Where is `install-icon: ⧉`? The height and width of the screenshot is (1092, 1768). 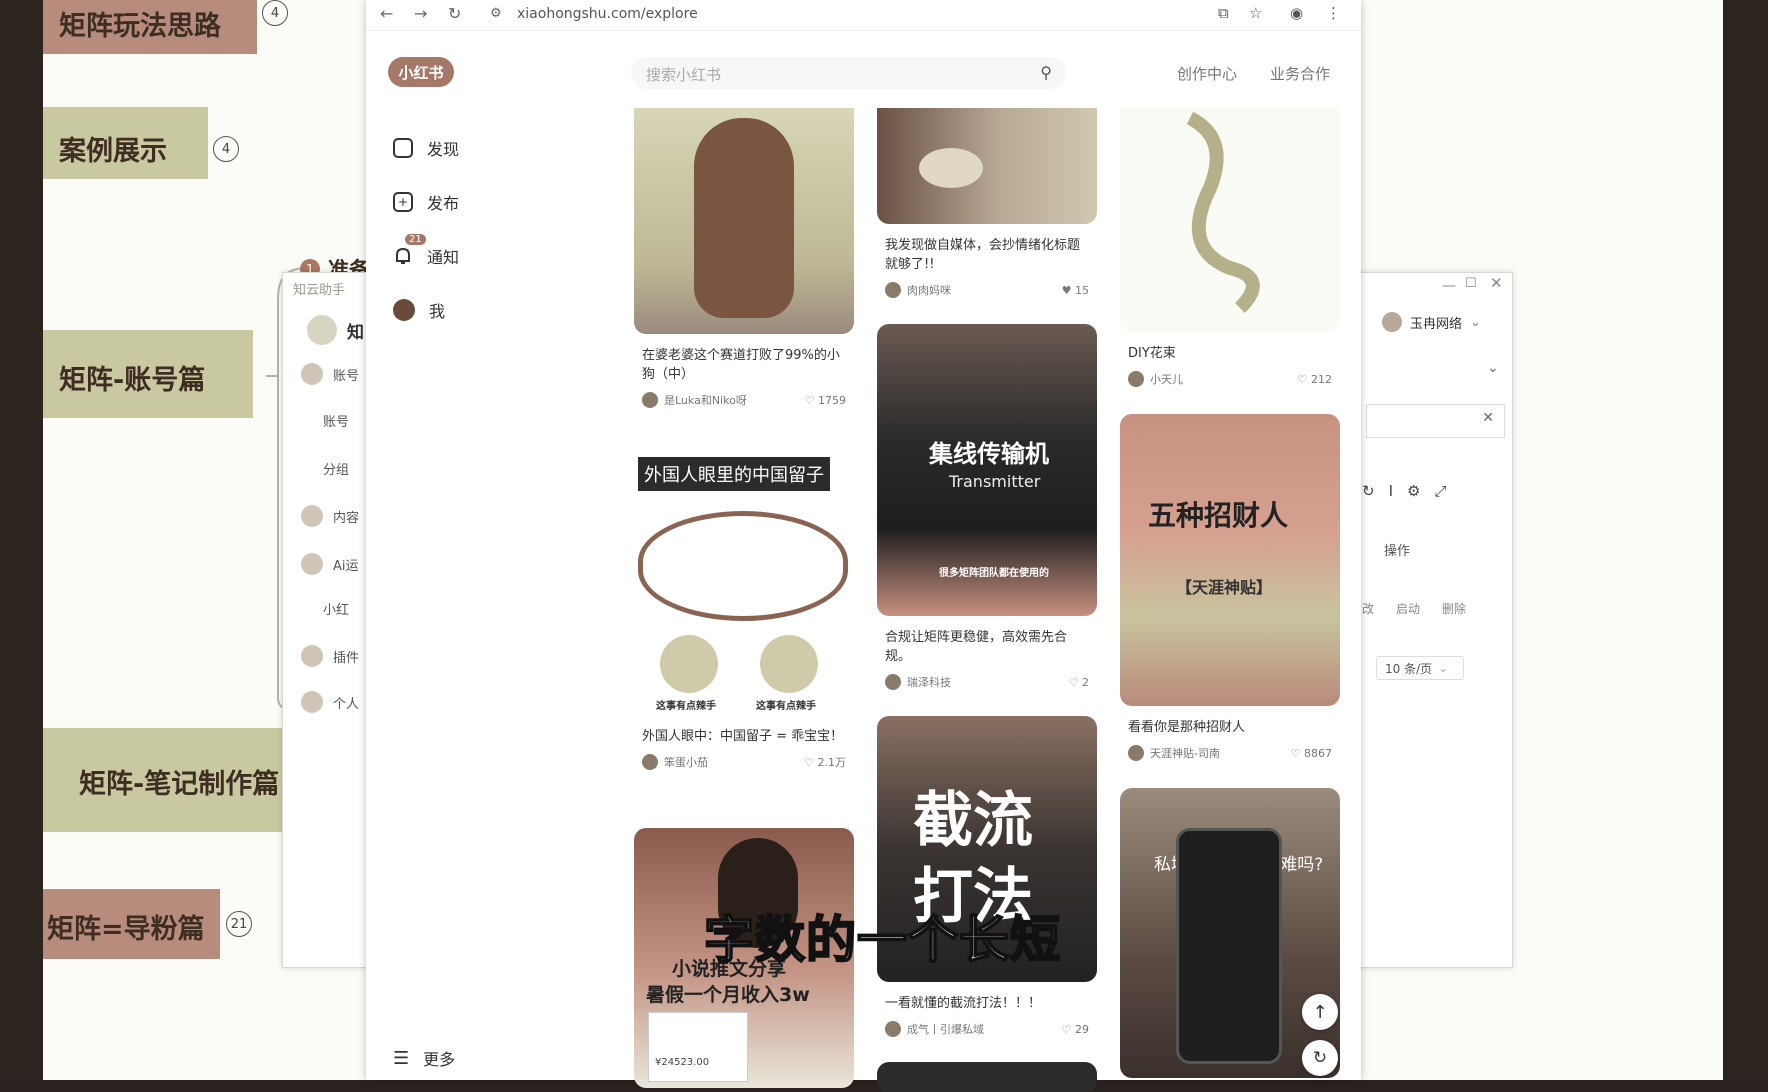 install-icon: ⧉ is located at coordinates (1223, 13).